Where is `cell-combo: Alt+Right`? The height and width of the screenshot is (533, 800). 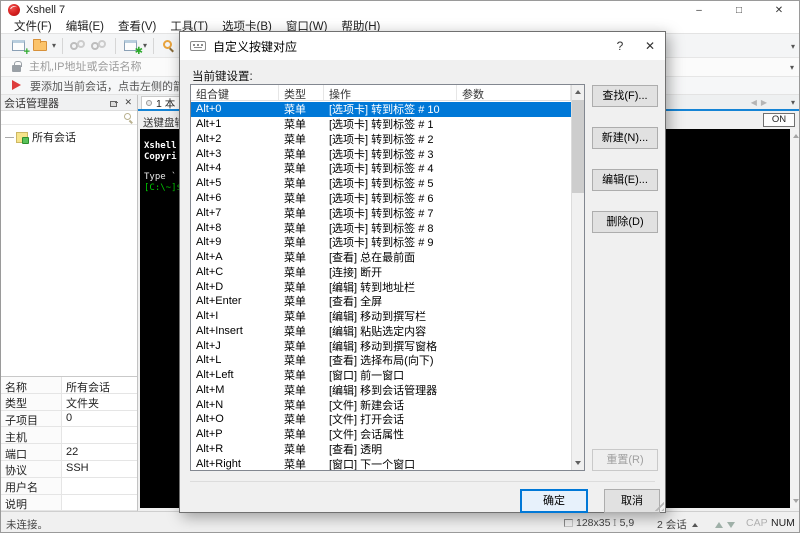 cell-combo: Alt+Right is located at coordinates (218, 463).